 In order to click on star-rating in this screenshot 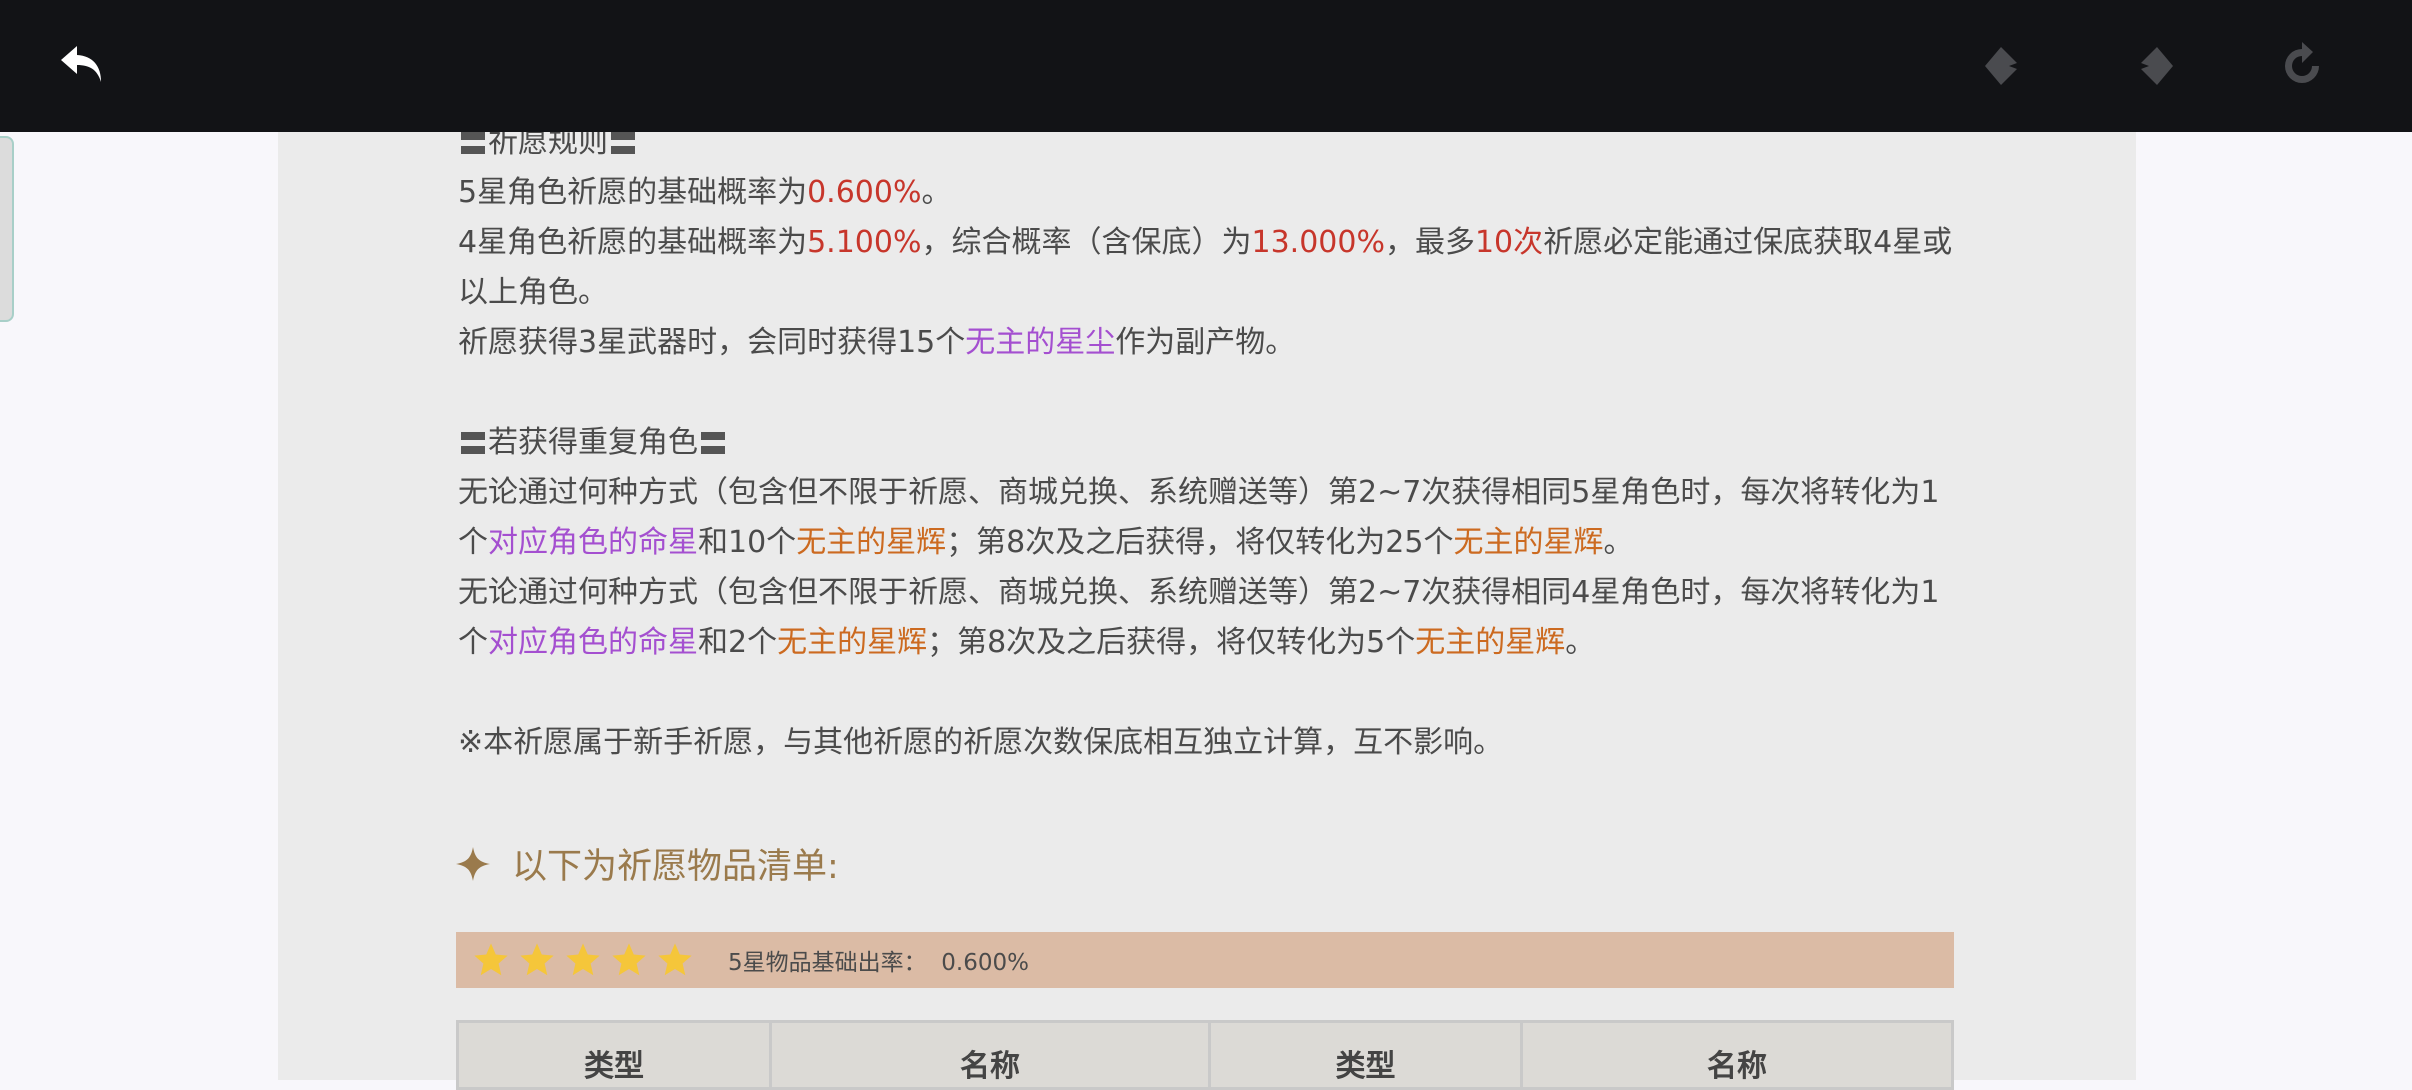, I will do `click(587, 960)`.